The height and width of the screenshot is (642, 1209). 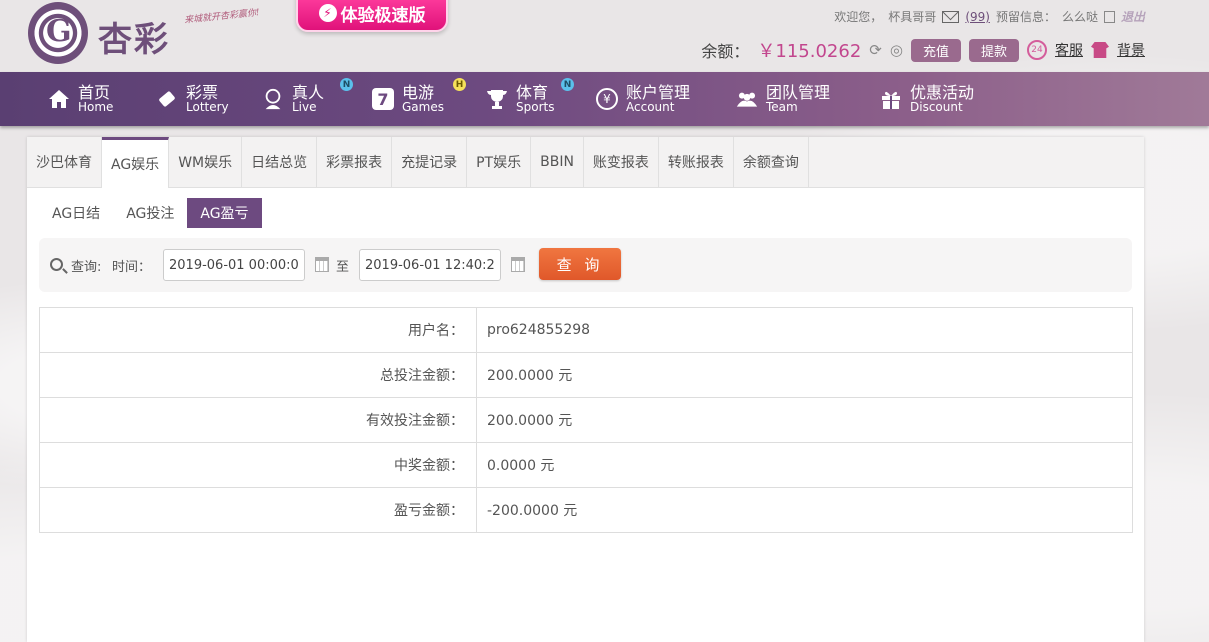 What do you see at coordinates (258, 420) in the screenshot?
I see `row-key: 有效投注金额：` at bounding box center [258, 420].